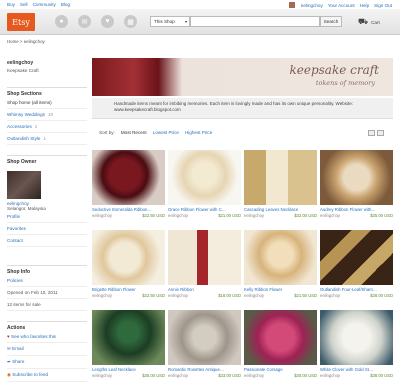 Image resolution: width=400 pixels, height=388 pixels. Describe the element at coordinates (331, 21) in the screenshot. I see `search-button: Search` at that location.